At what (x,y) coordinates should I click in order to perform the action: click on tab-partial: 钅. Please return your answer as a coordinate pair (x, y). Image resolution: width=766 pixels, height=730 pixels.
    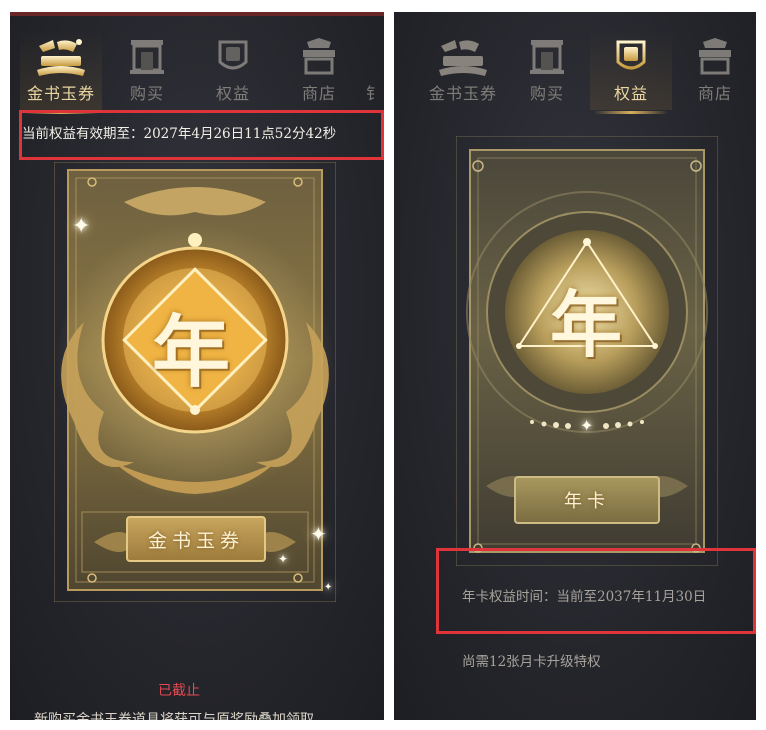
    Looking at the image, I should click on (372, 70).